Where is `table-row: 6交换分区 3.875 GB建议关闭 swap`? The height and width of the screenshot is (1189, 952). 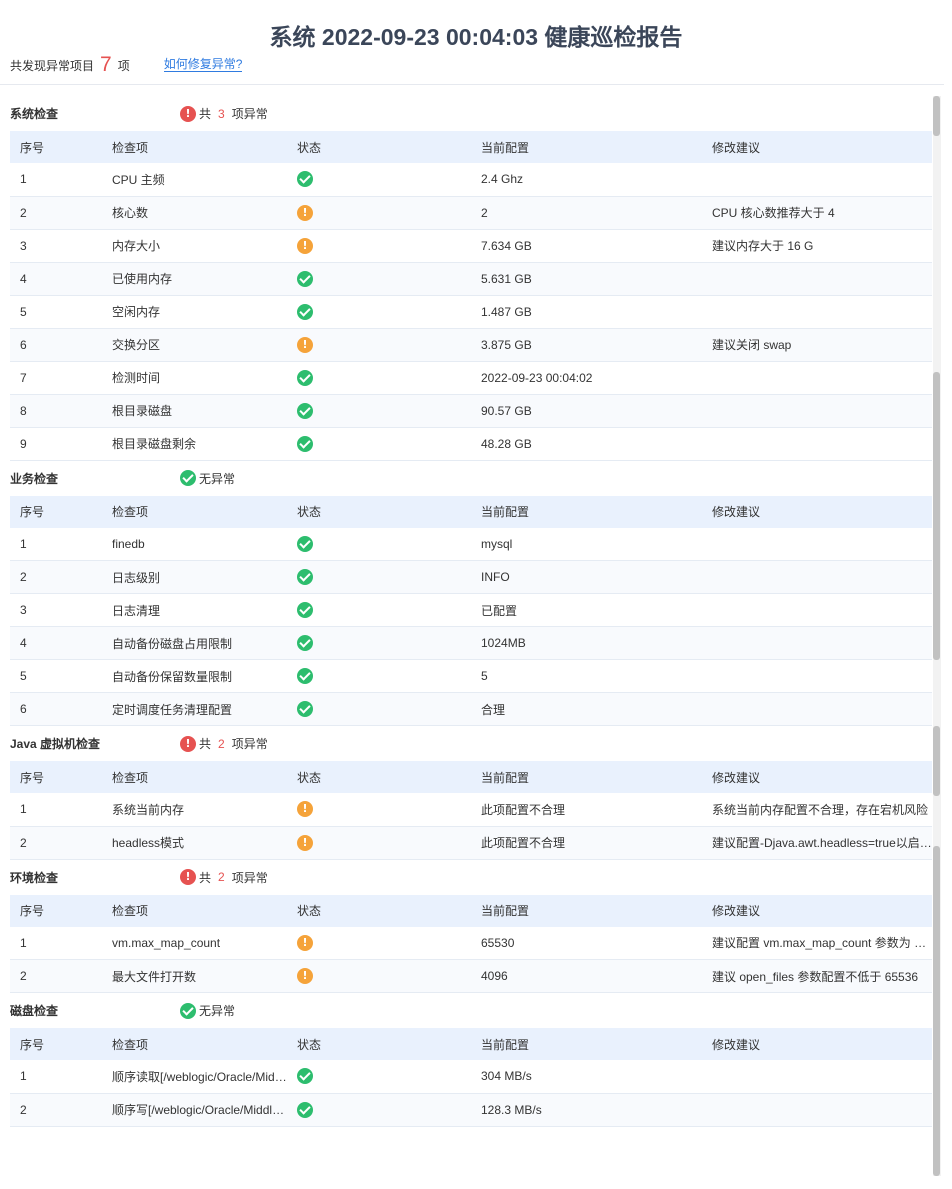 table-row: 6交换分区 3.875 GB建议关闭 swap is located at coordinates (471, 345).